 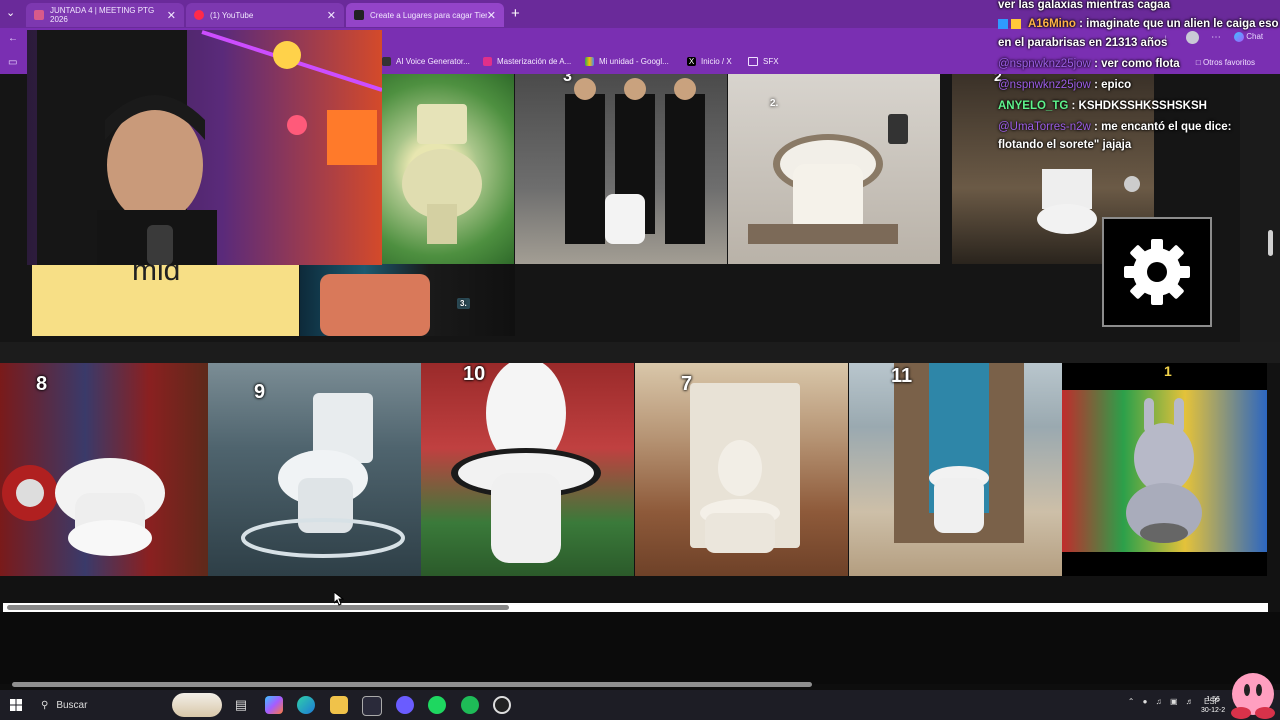 I want to click on bookmark-x: X Inicio / X, so click(x=709, y=61).